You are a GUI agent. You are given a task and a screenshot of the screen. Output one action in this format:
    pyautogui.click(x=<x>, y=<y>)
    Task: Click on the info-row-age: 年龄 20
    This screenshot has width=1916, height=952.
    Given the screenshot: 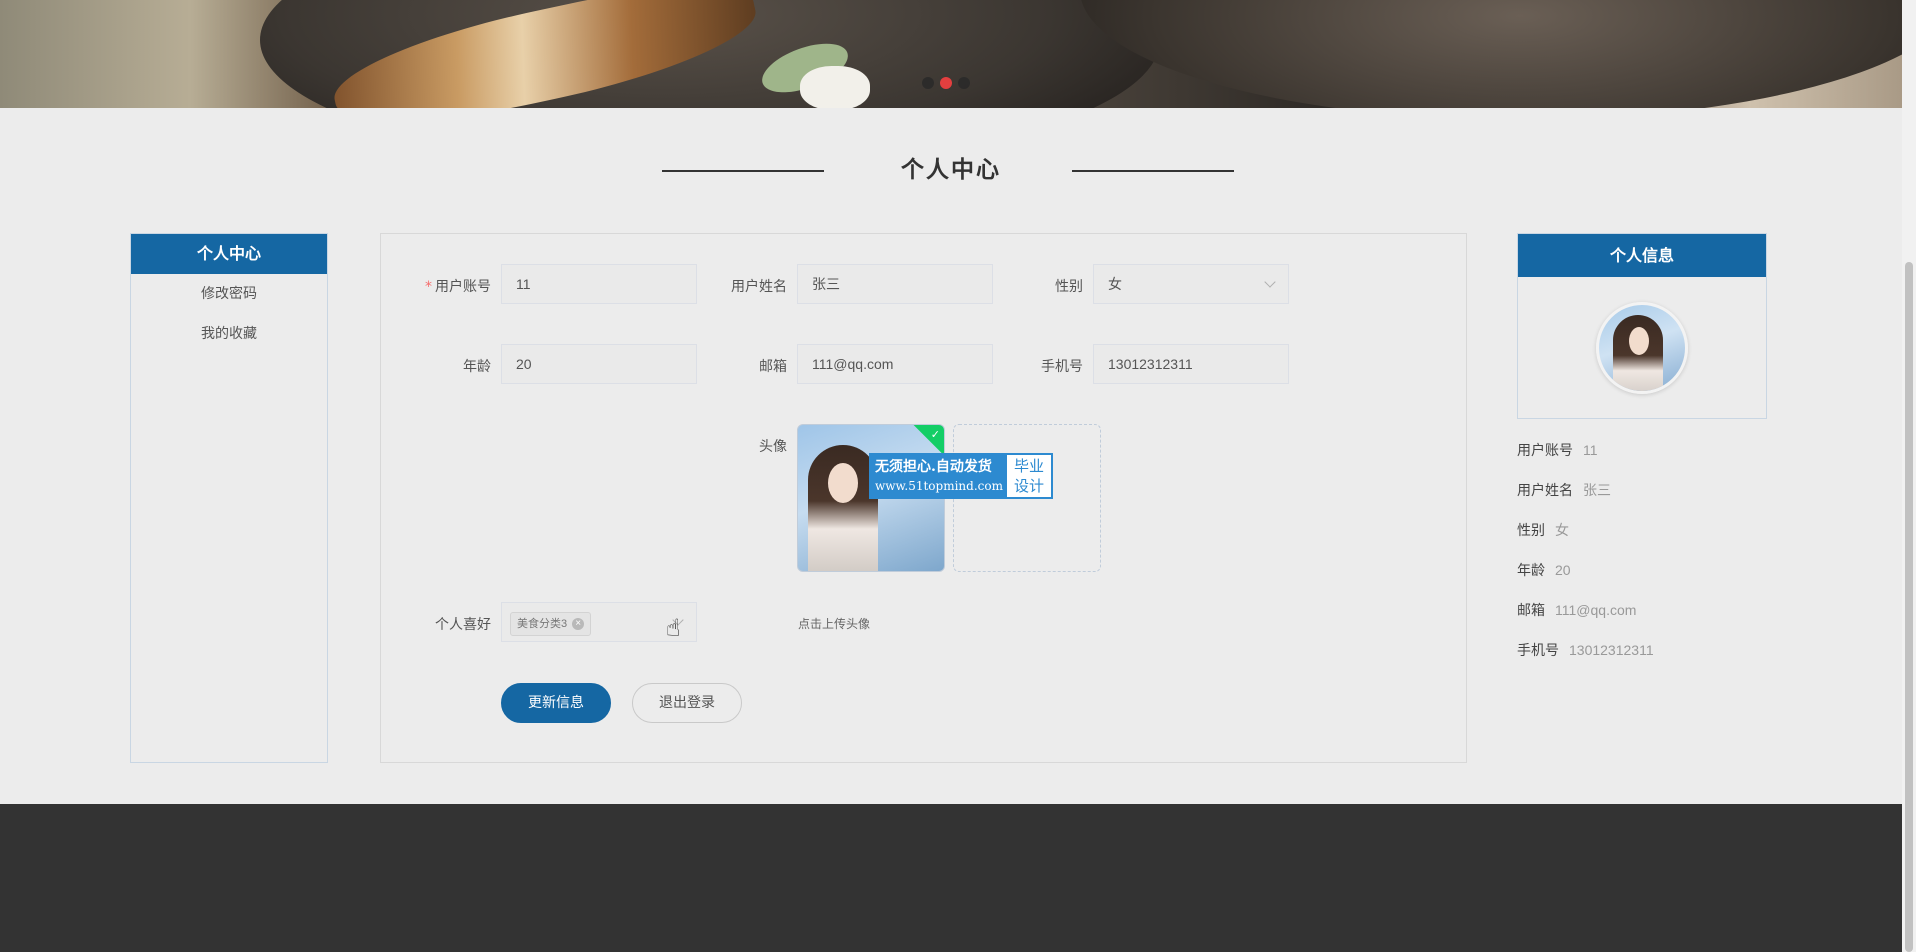 What is the action you would take?
    pyautogui.click(x=1544, y=570)
    